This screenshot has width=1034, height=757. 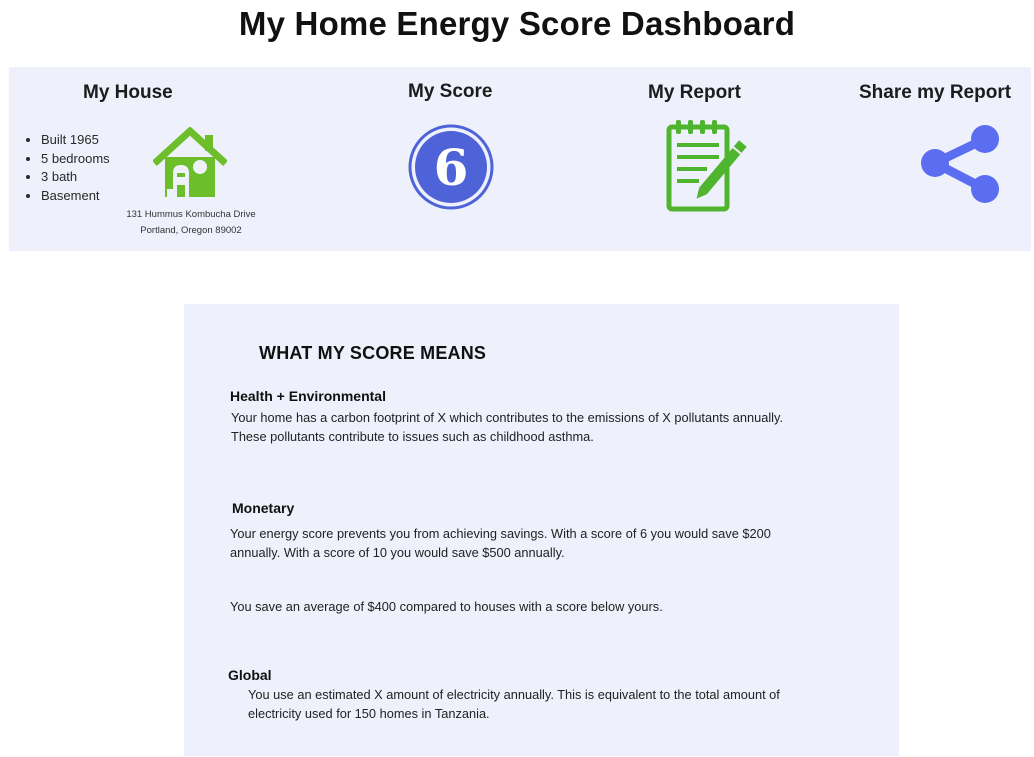 I want to click on address-line-1: 131 Hummus Kombucha Drive, so click(x=191, y=214).